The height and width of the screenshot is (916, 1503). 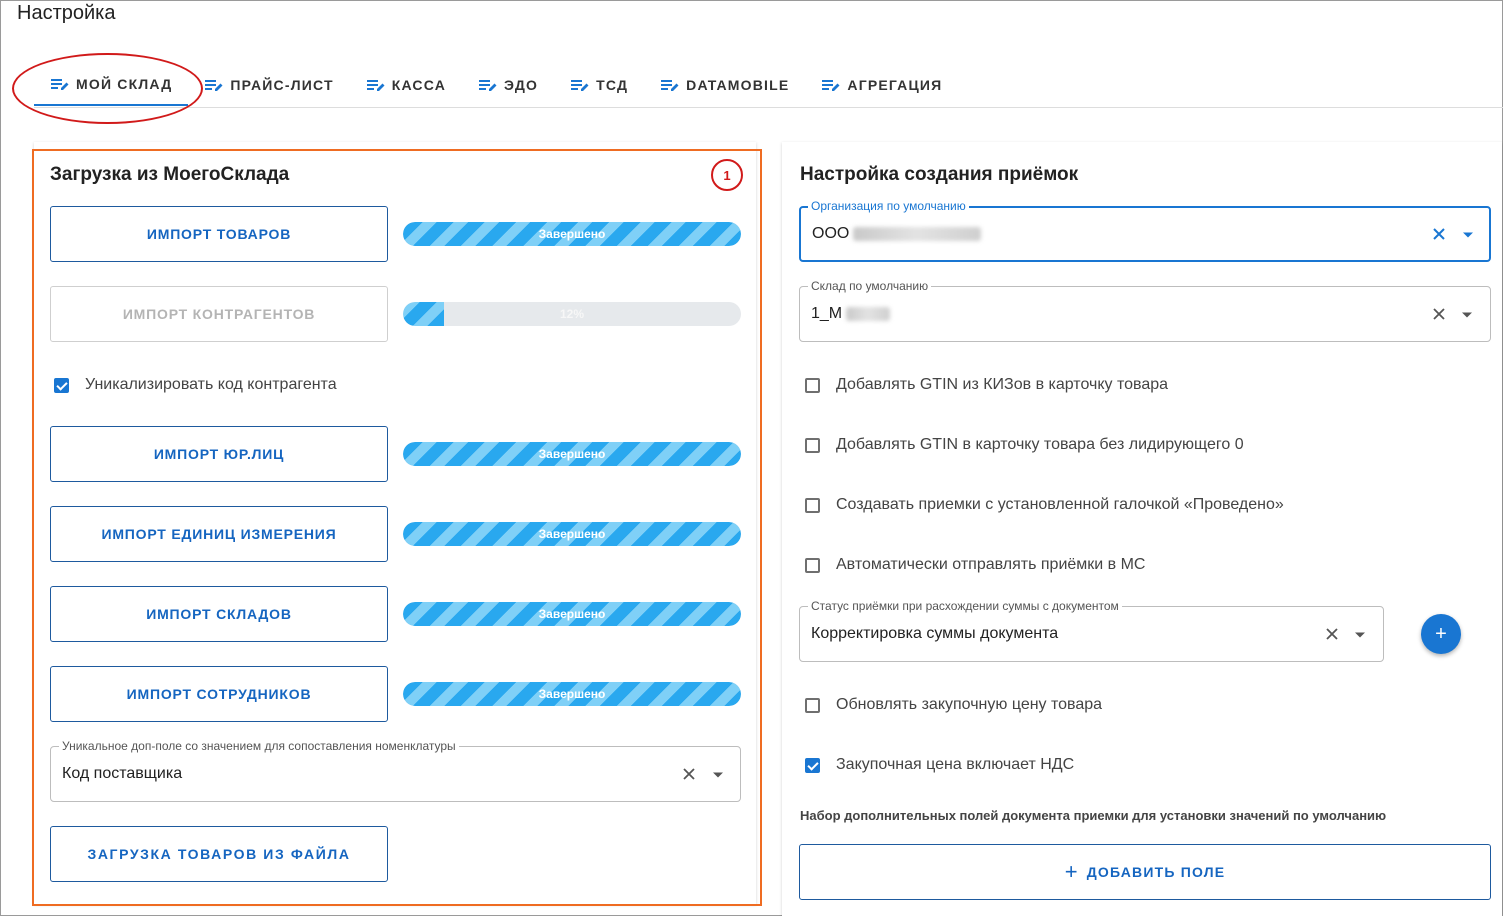 I want to click on tab-tsd: ТСД, so click(x=599, y=85).